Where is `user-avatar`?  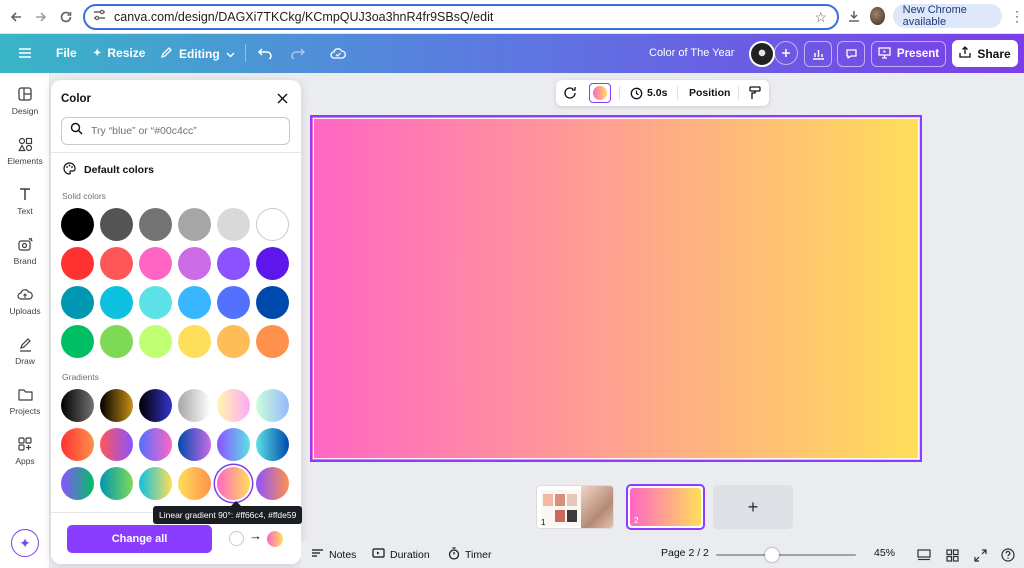 user-avatar is located at coordinates (762, 54).